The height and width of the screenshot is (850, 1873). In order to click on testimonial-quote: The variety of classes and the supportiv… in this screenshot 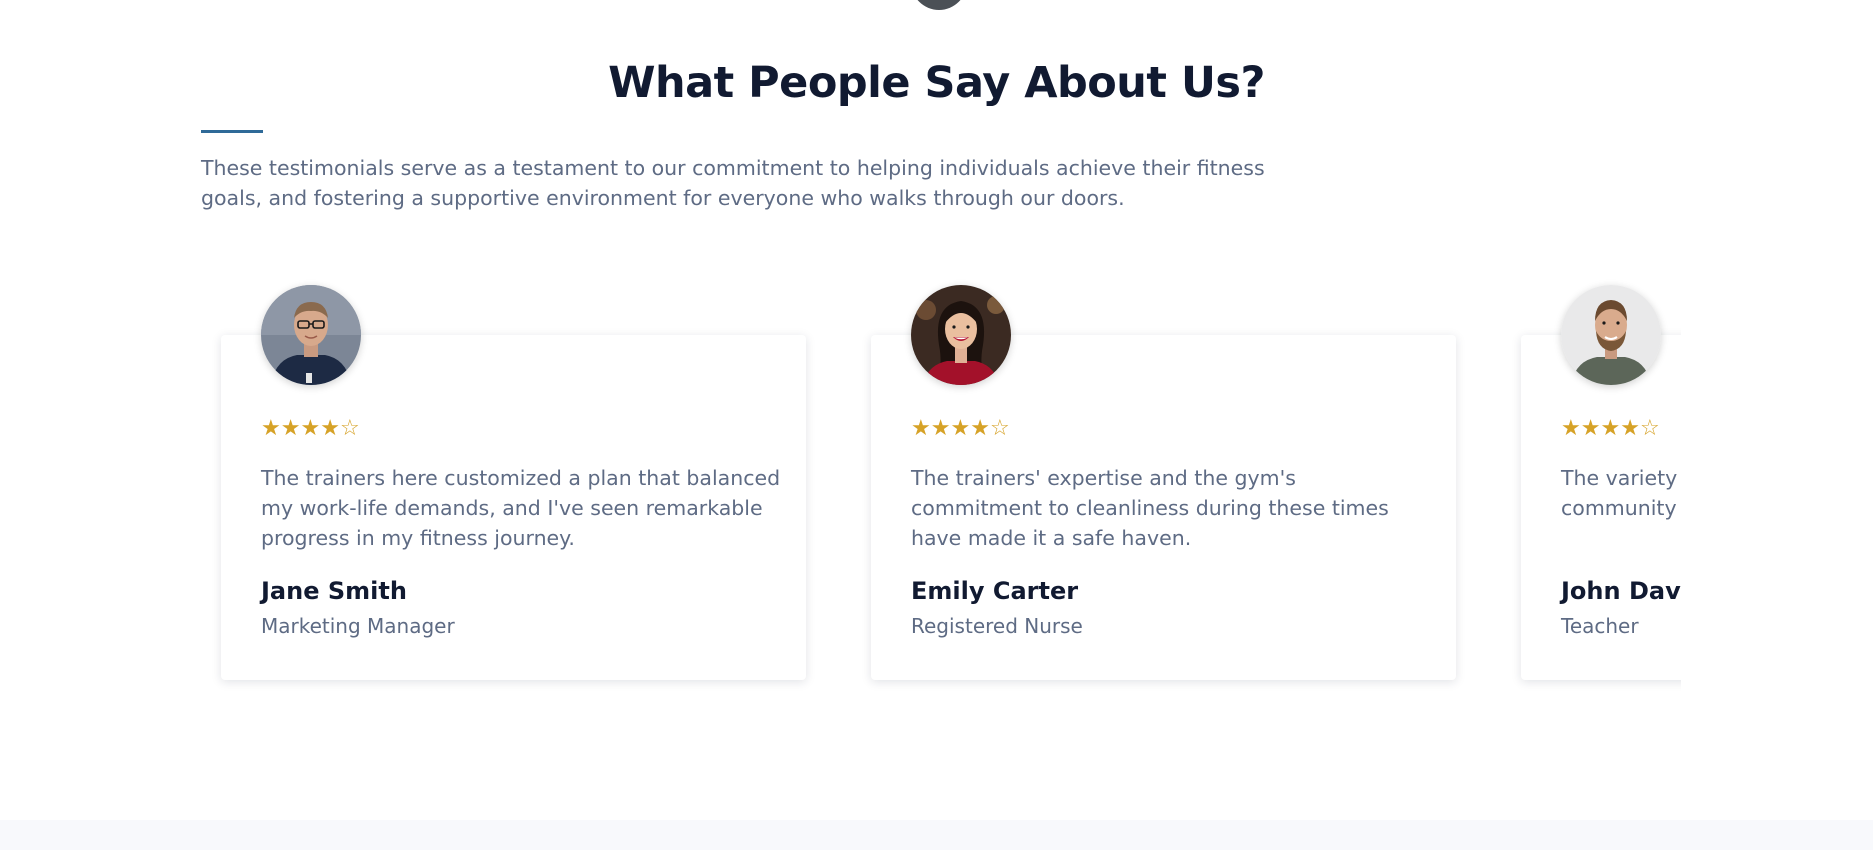, I will do `click(1621, 493)`.